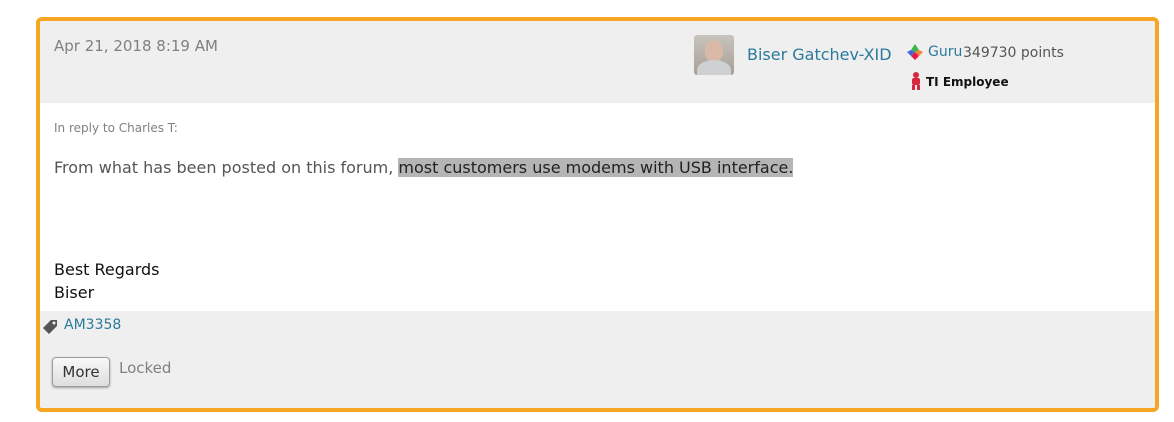 The height and width of the screenshot is (422, 1174). I want to click on guru-rank-icon, so click(915, 52).